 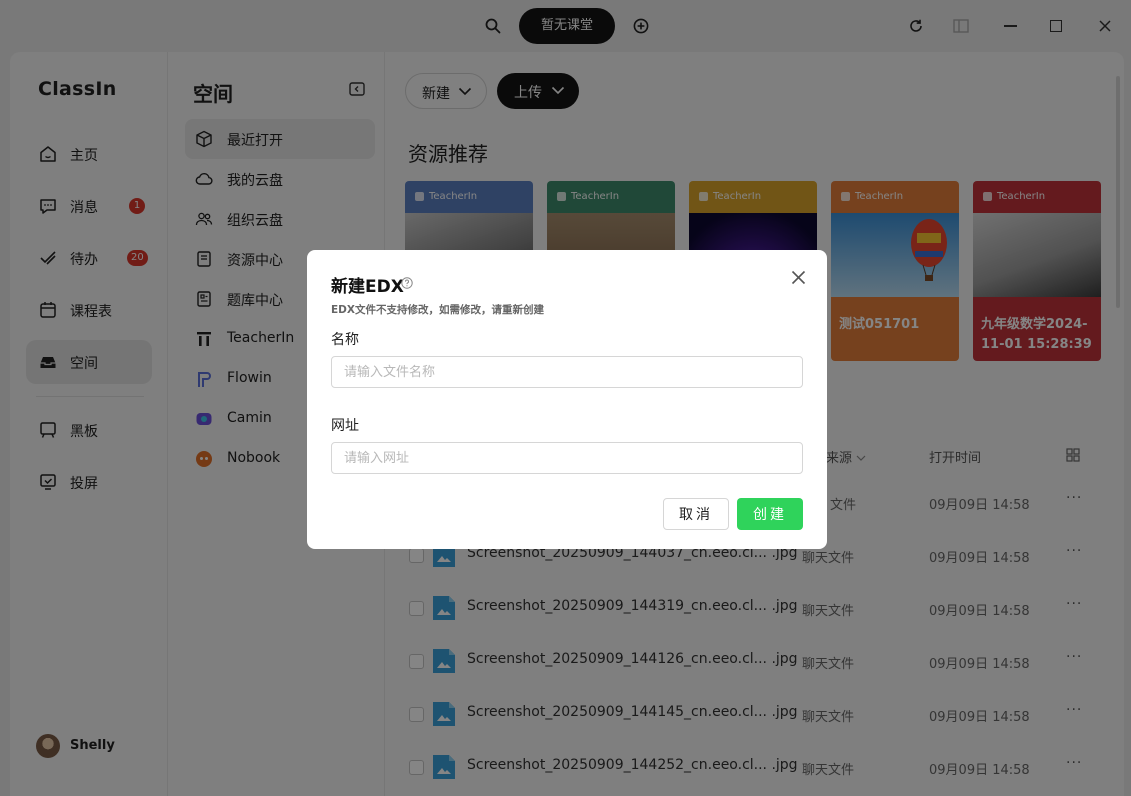 I want to click on close-icon, so click(x=798, y=277).